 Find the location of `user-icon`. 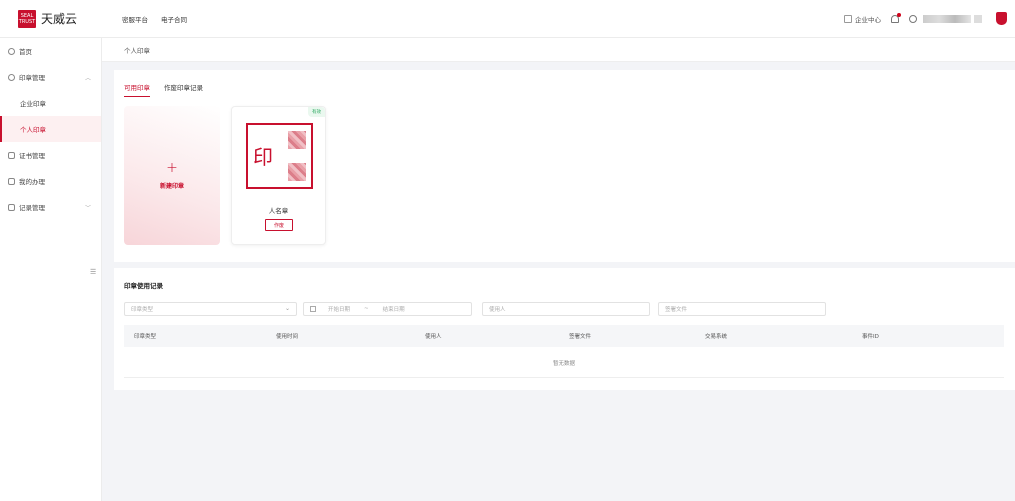

user-icon is located at coordinates (913, 18).